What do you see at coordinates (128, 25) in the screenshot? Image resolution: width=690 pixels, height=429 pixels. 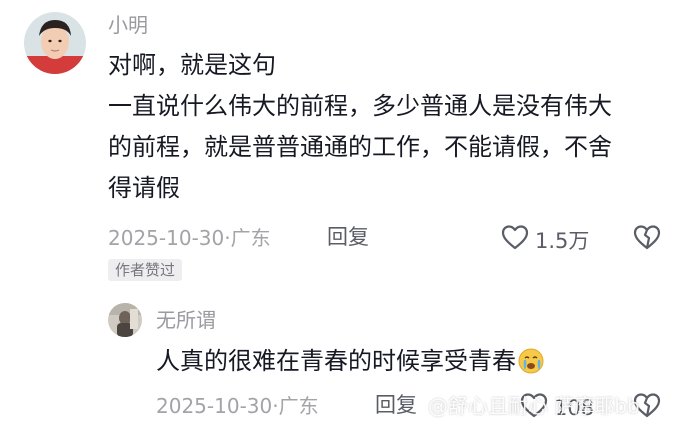 I see `username: 小明` at bounding box center [128, 25].